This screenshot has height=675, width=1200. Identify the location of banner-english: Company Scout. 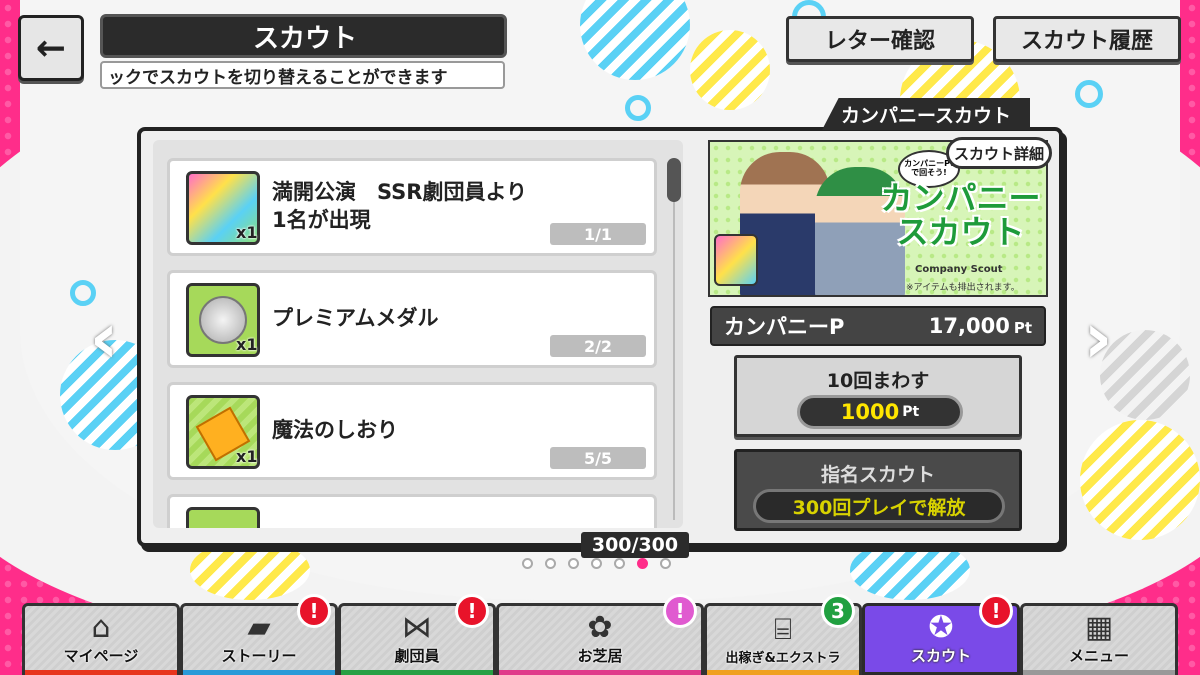
(959, 269).